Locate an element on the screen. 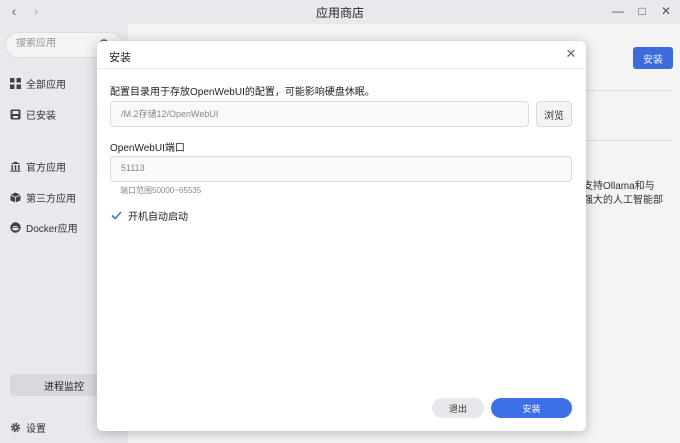 The height and width of the screenshot is (443, 680). autostart-checkbox: 开机自动启动 is located at coordinates (149, 215).